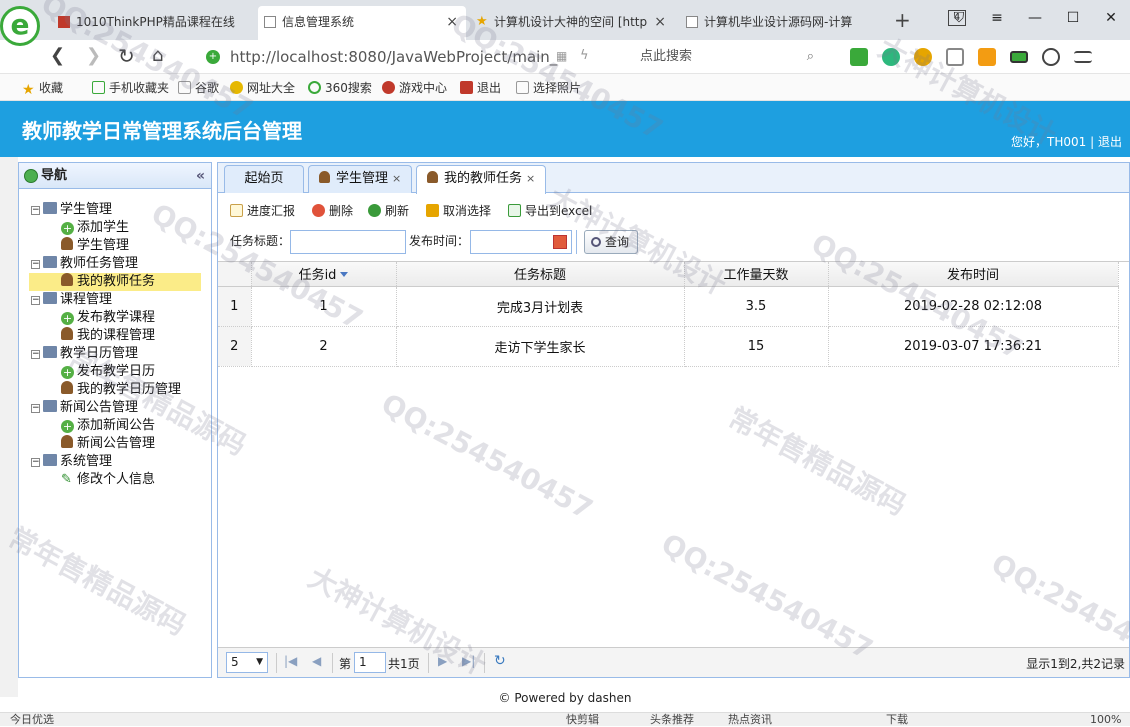 The height and width of the screenshot is (727, 1130). I want to click on tree-item-student-manage: 学生管理, so click(95, 246).